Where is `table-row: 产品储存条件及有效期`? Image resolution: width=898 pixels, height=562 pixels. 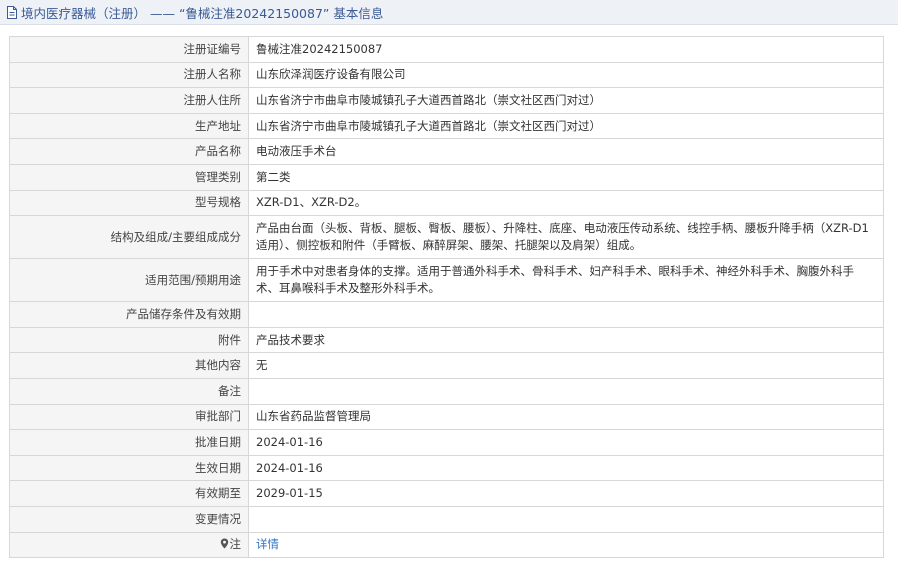
table-row: 产品储存条件及有效期 is located at coordinates (446, 314).